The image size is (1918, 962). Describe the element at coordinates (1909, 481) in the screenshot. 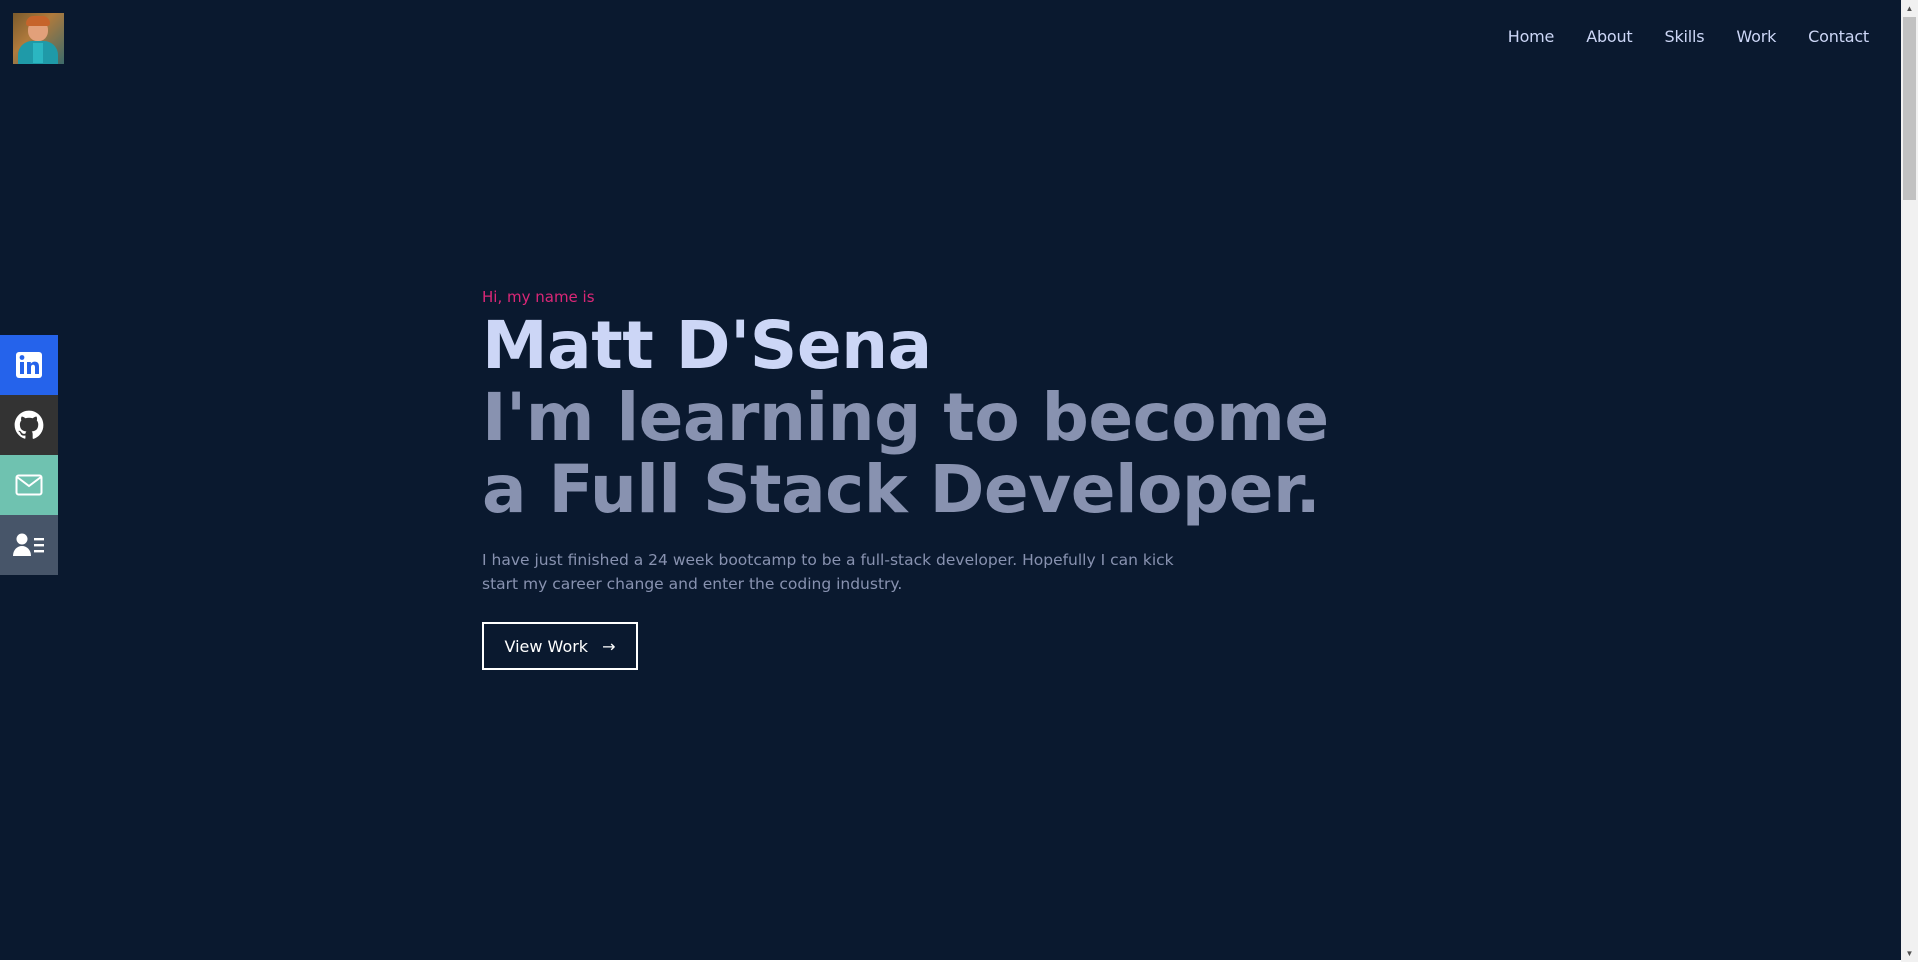

I see `scrollbar: ▲ ▼` at that location.